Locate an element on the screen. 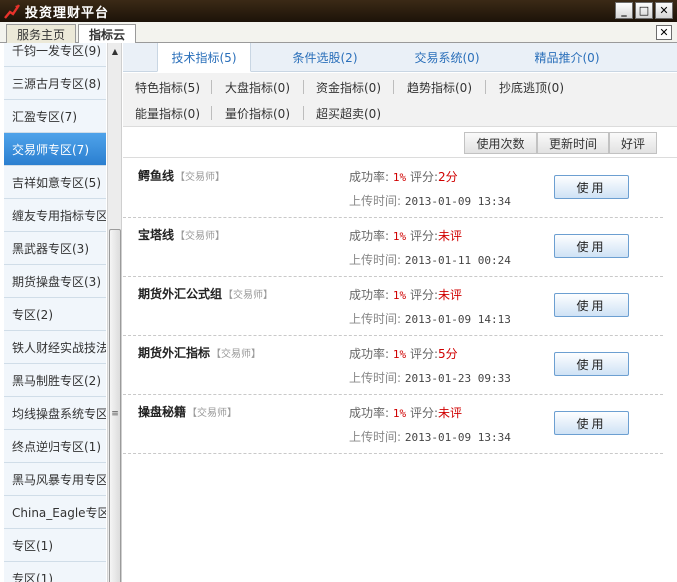  close-window-button: ✕ is located at coordinates (664, 10).